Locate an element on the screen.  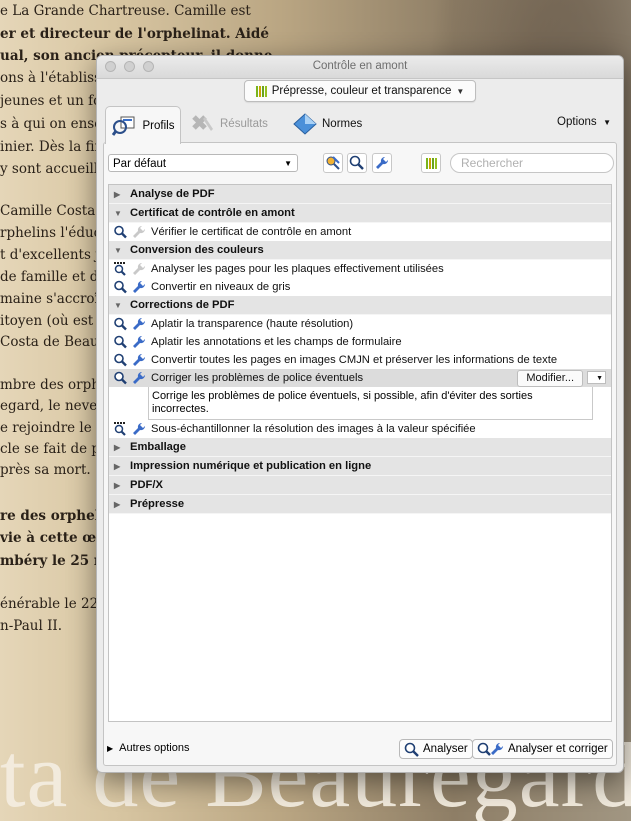
tab-normes: Normes is located at coordinates (327, 124).